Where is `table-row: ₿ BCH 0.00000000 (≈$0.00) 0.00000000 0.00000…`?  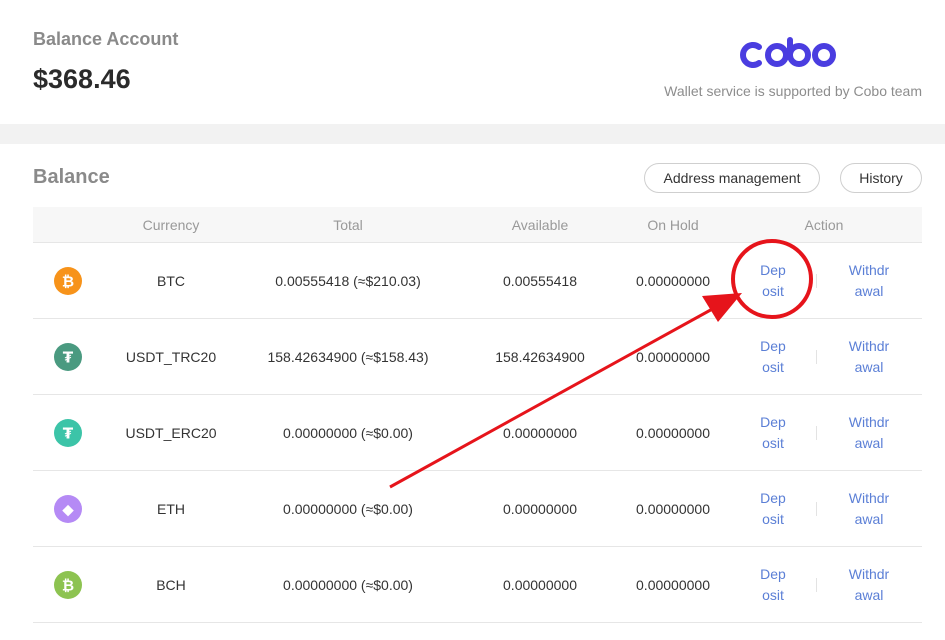 table-row: ₿ BCH 0.00000000 (≈$0.00) 0.00000000 0.00000… is located at coordinates (477, 585).